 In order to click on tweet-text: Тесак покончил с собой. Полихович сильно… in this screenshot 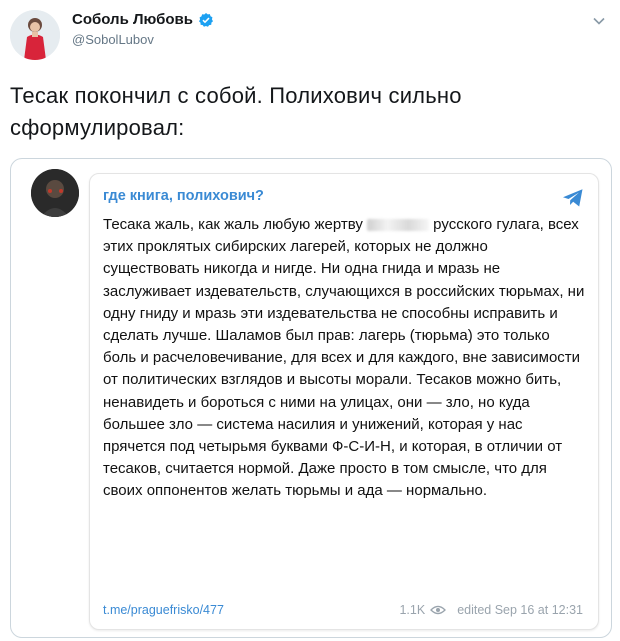, I will do `click(236, 111)`.